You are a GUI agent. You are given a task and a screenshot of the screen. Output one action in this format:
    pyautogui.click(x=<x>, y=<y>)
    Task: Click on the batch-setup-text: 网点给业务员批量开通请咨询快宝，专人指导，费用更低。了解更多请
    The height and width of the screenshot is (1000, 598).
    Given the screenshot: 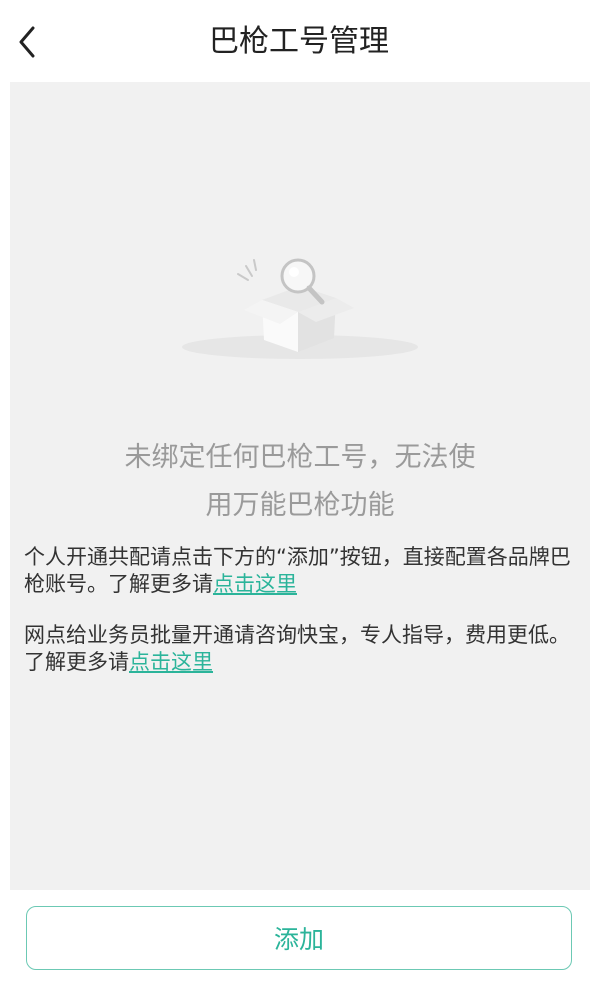 What is the action you would take?
    pyautogui.click(x=297, y=648)
    